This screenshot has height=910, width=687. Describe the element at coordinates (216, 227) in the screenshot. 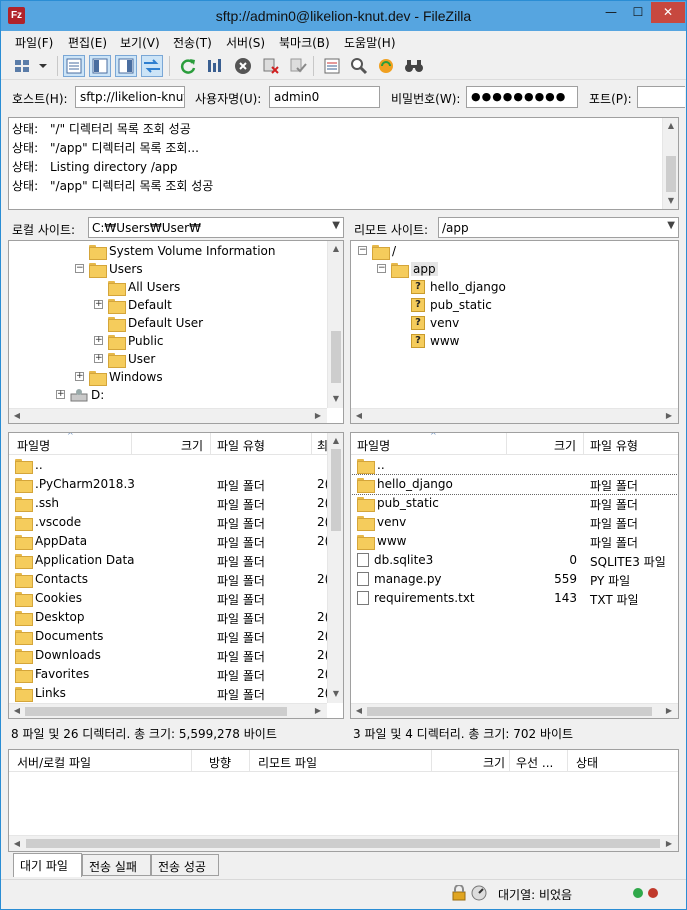

I see `local-path-input: C:₩Users₩User₩ ▼` at that location.